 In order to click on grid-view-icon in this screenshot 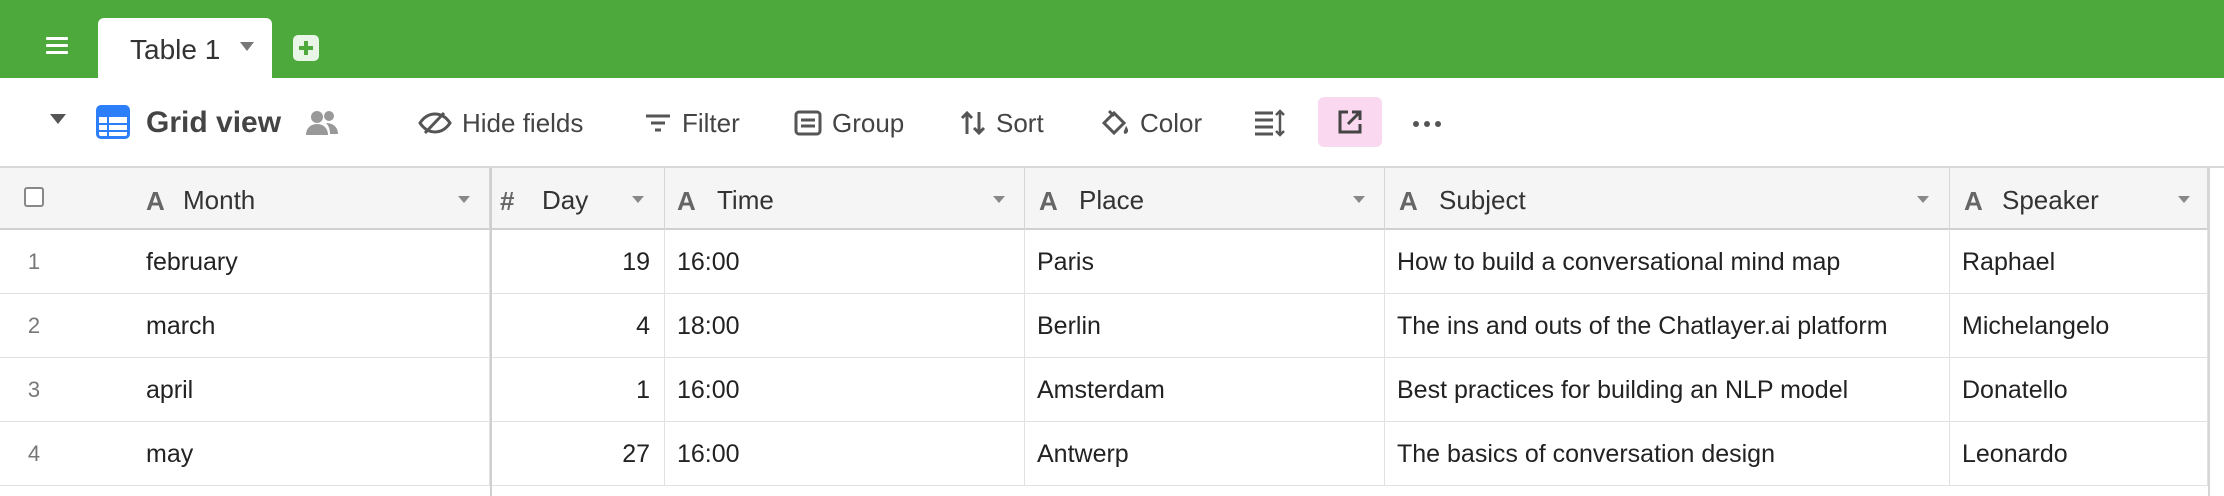, I will do `click(113, 122)`.